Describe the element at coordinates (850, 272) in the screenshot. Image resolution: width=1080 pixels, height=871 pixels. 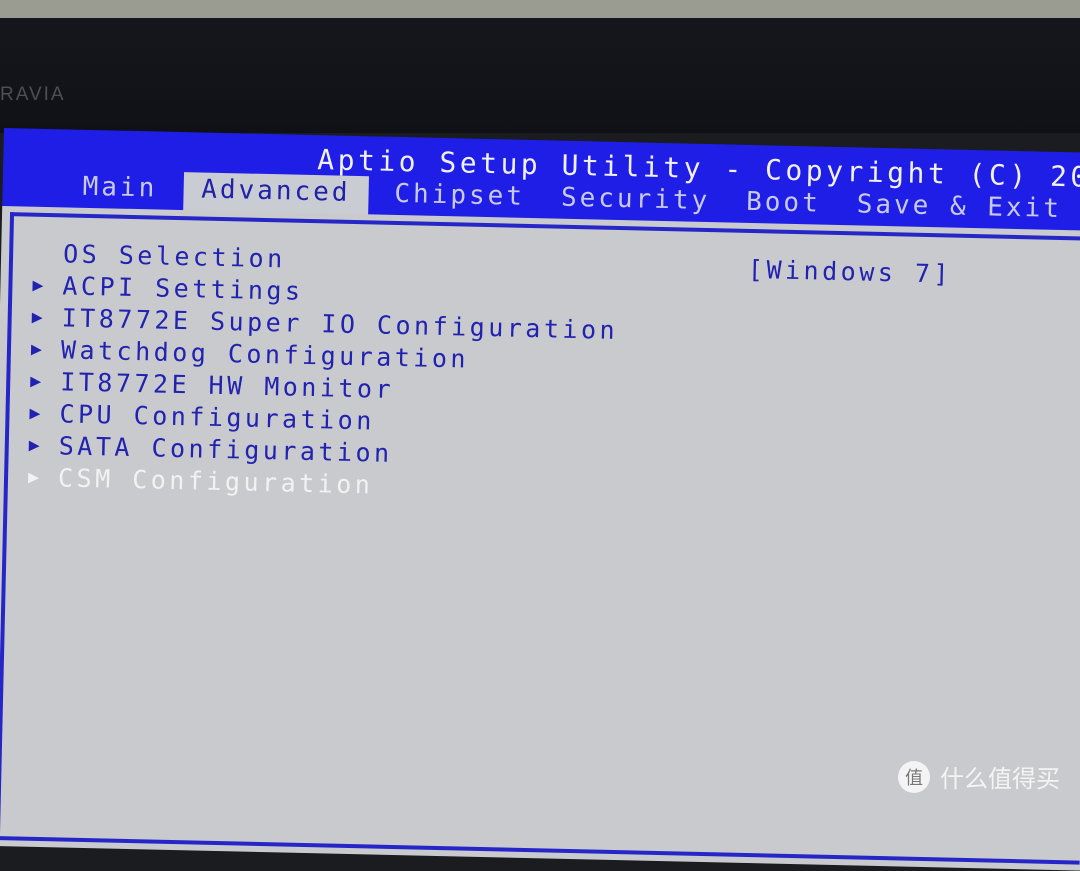
I see `os-selection-value: [Windows 7]` at that location.